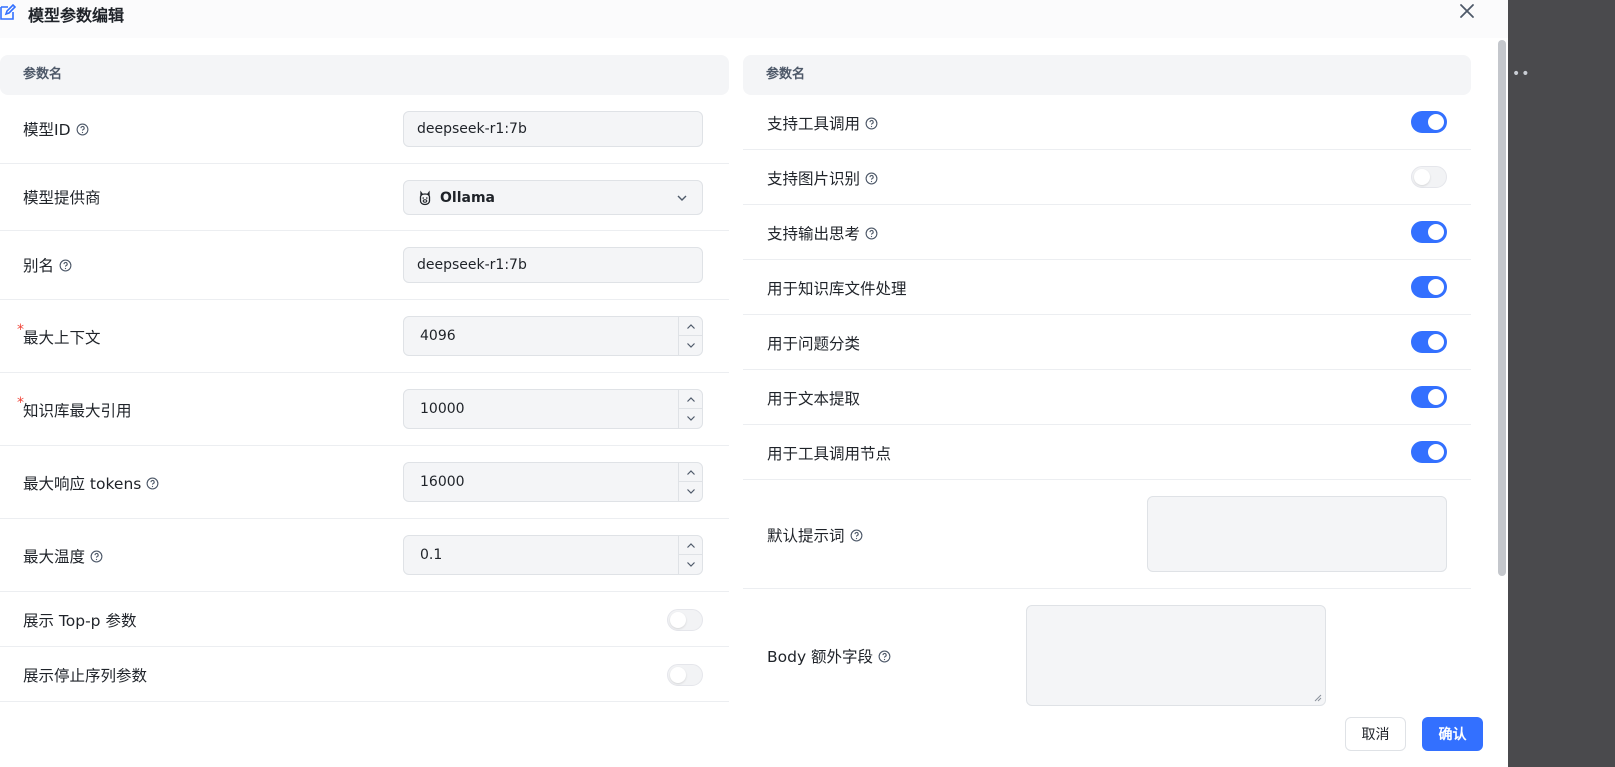  I want to click on question-classify-label: 用于问题分类, so click(814, 344).